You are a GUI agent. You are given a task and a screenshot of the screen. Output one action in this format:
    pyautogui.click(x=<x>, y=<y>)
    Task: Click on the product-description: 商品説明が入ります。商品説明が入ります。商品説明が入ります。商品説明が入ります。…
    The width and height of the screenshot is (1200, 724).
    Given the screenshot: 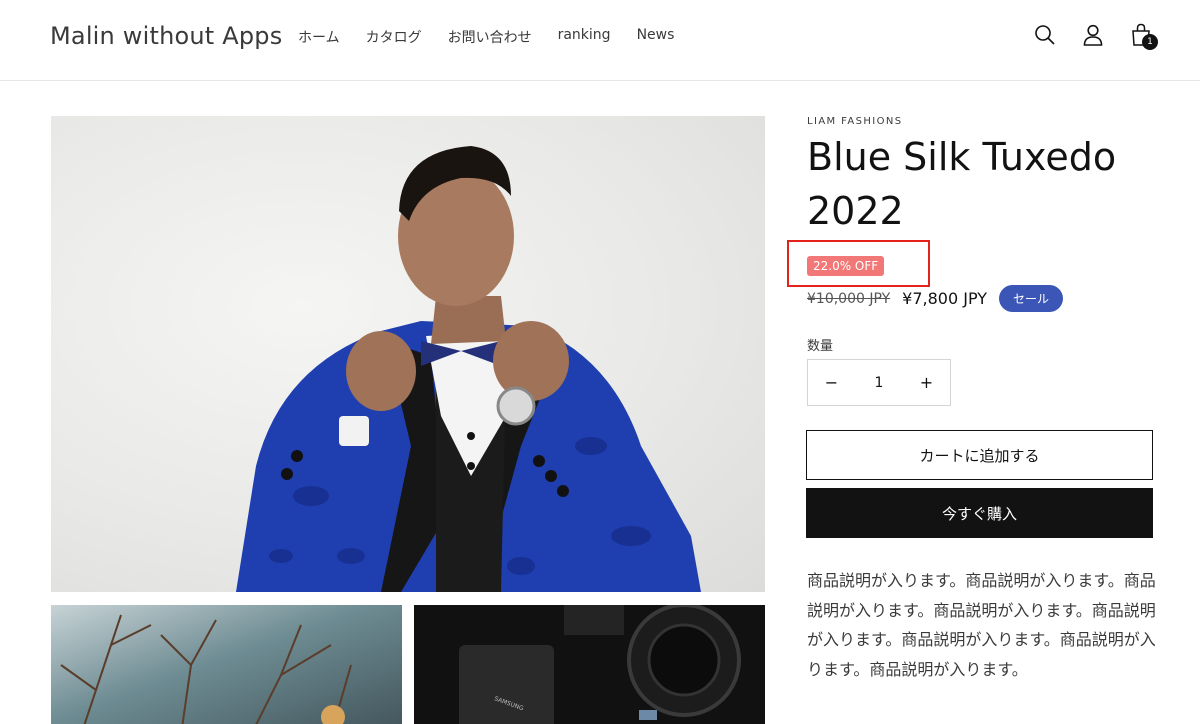 What is the action you would take?
    pyautogui.click(x=981, y=625)
    